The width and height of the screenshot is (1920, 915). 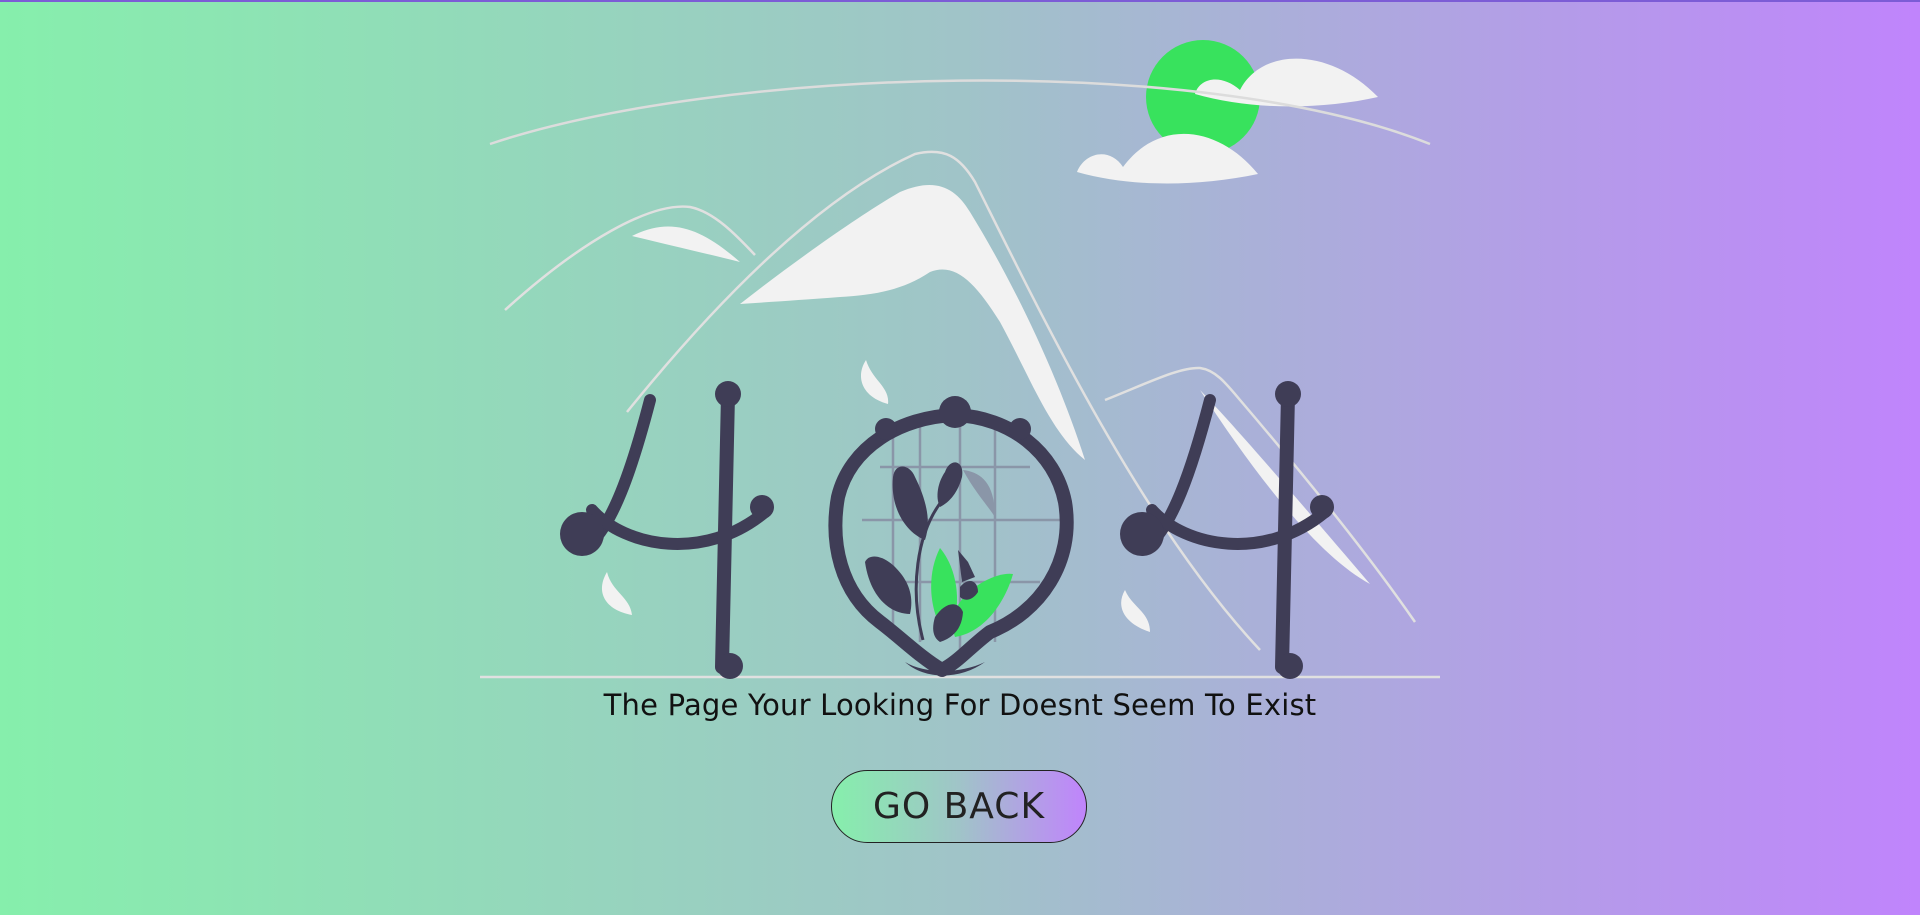 I want to click on mountain-right, so click(x=1260, y=494).